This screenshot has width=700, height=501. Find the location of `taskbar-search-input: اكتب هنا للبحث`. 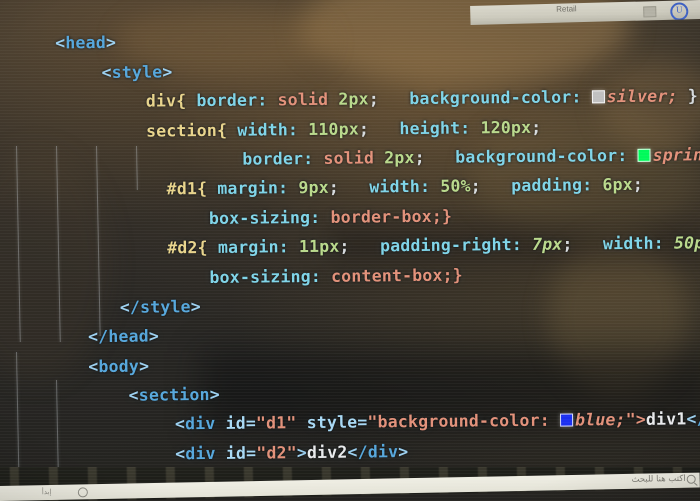

taskbar-search-input: اكتب هنا للبحث is located at coordinates (658, 479).